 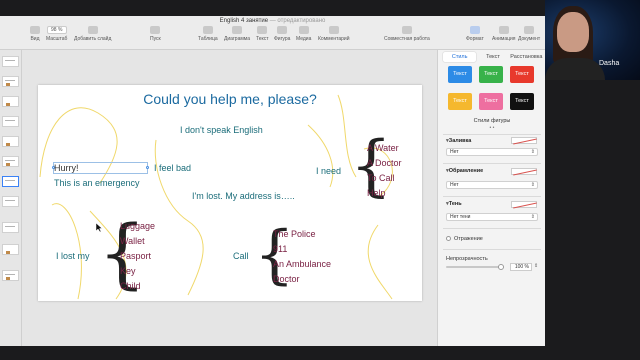 I want to click on border-section-label: Обрамление, so click(x=464, y=171).